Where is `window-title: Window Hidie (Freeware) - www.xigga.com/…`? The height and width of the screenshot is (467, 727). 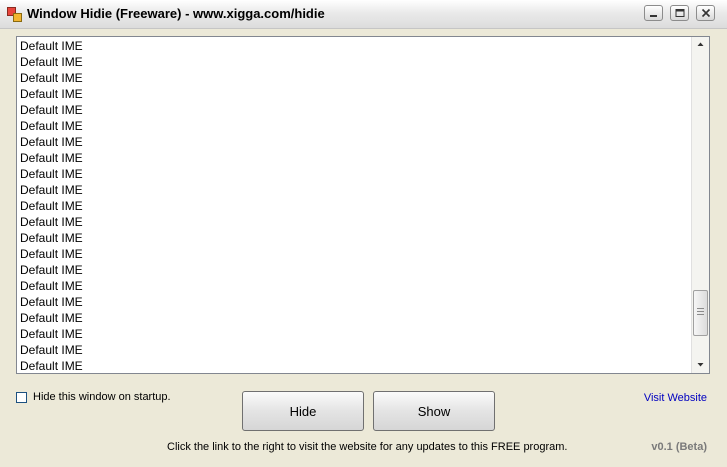 window-title: Window Hidie (Freeware) - www.xigga.com/… is located at coordinates (176, 13).